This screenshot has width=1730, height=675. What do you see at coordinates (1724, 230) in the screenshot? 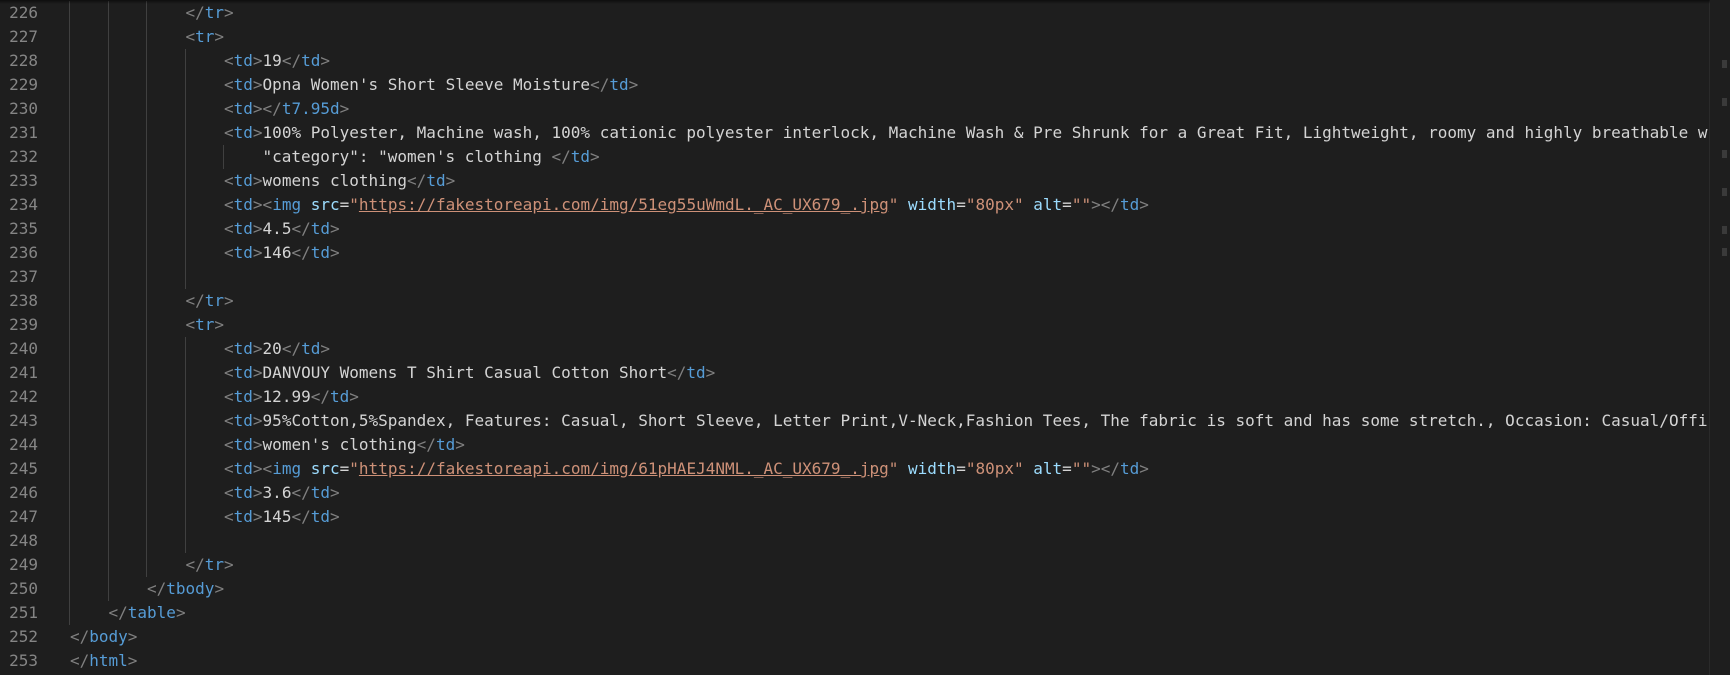
I see `scrollbar-marker` at bounding box center [1724, 230].